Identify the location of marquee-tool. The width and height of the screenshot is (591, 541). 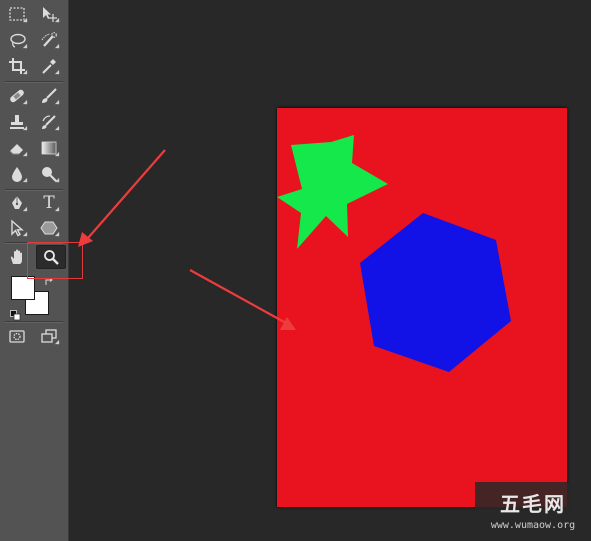
(17, 14).